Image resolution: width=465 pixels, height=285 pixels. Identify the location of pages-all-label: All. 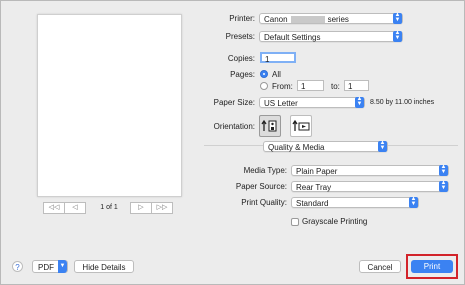
(276, 74).